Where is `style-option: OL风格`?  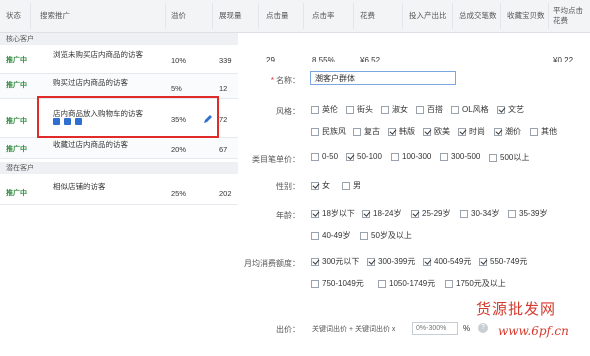 style-option: OL风格 is located at coordinates (470, 109).